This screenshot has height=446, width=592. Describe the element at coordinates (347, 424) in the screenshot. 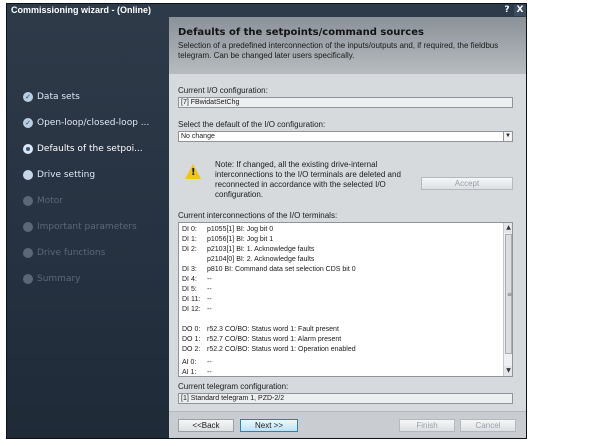

I see `button-bar: <<Back Next >> Finish Cancel` at that location.